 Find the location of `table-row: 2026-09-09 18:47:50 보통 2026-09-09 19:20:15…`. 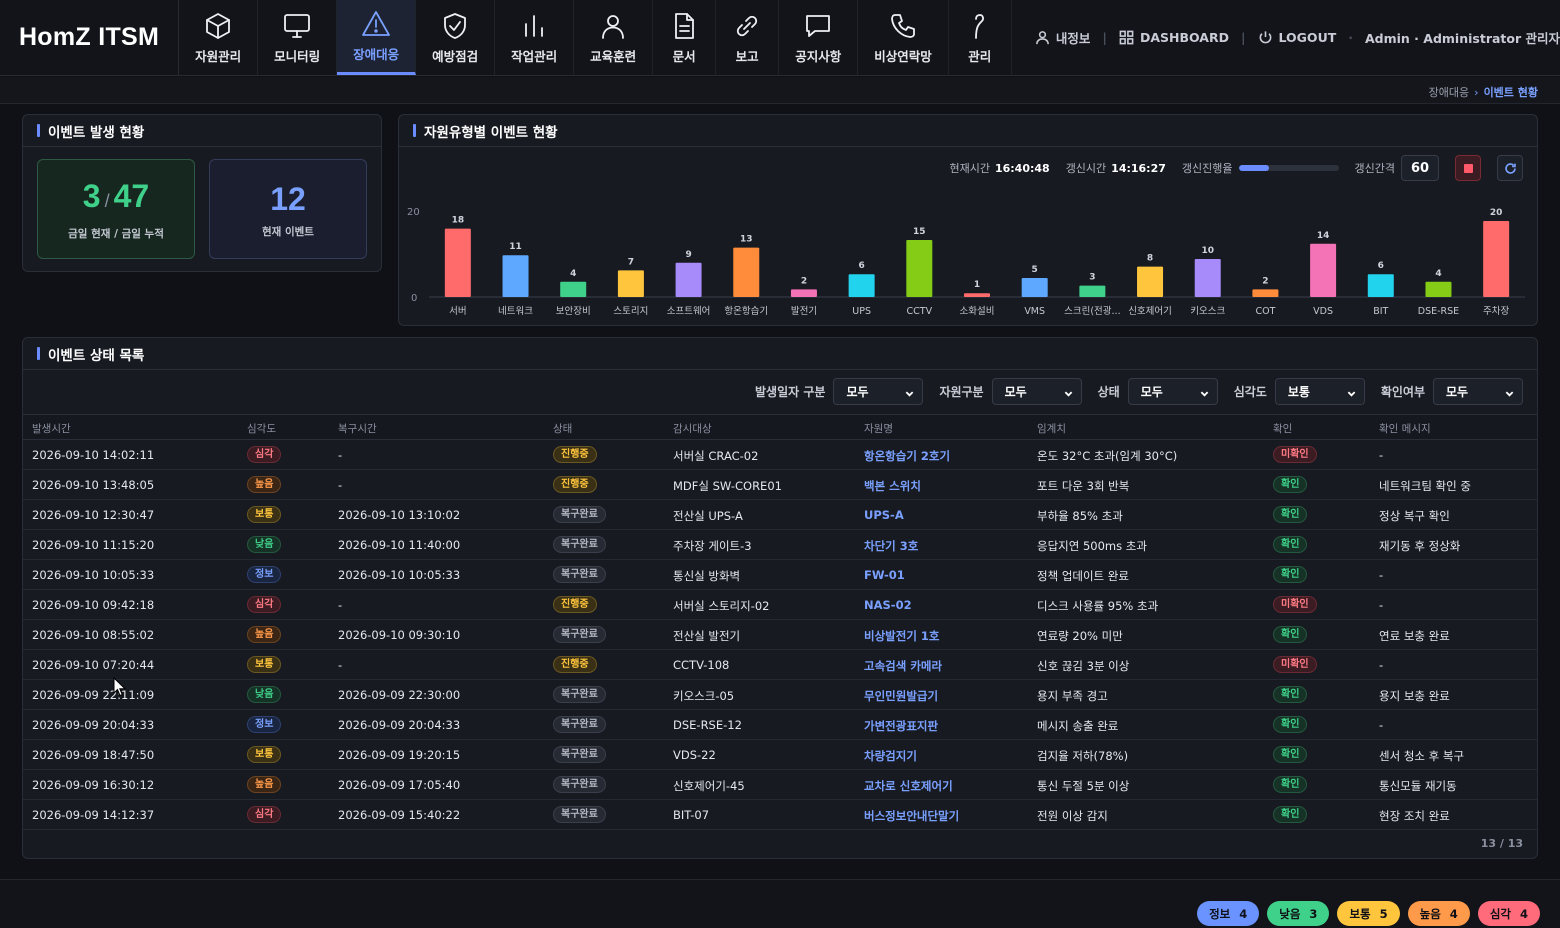

table-row: 2026-09-09 18:47:50 보통 2026-09-09 19:20:15… is located at coordinates (780, 755).